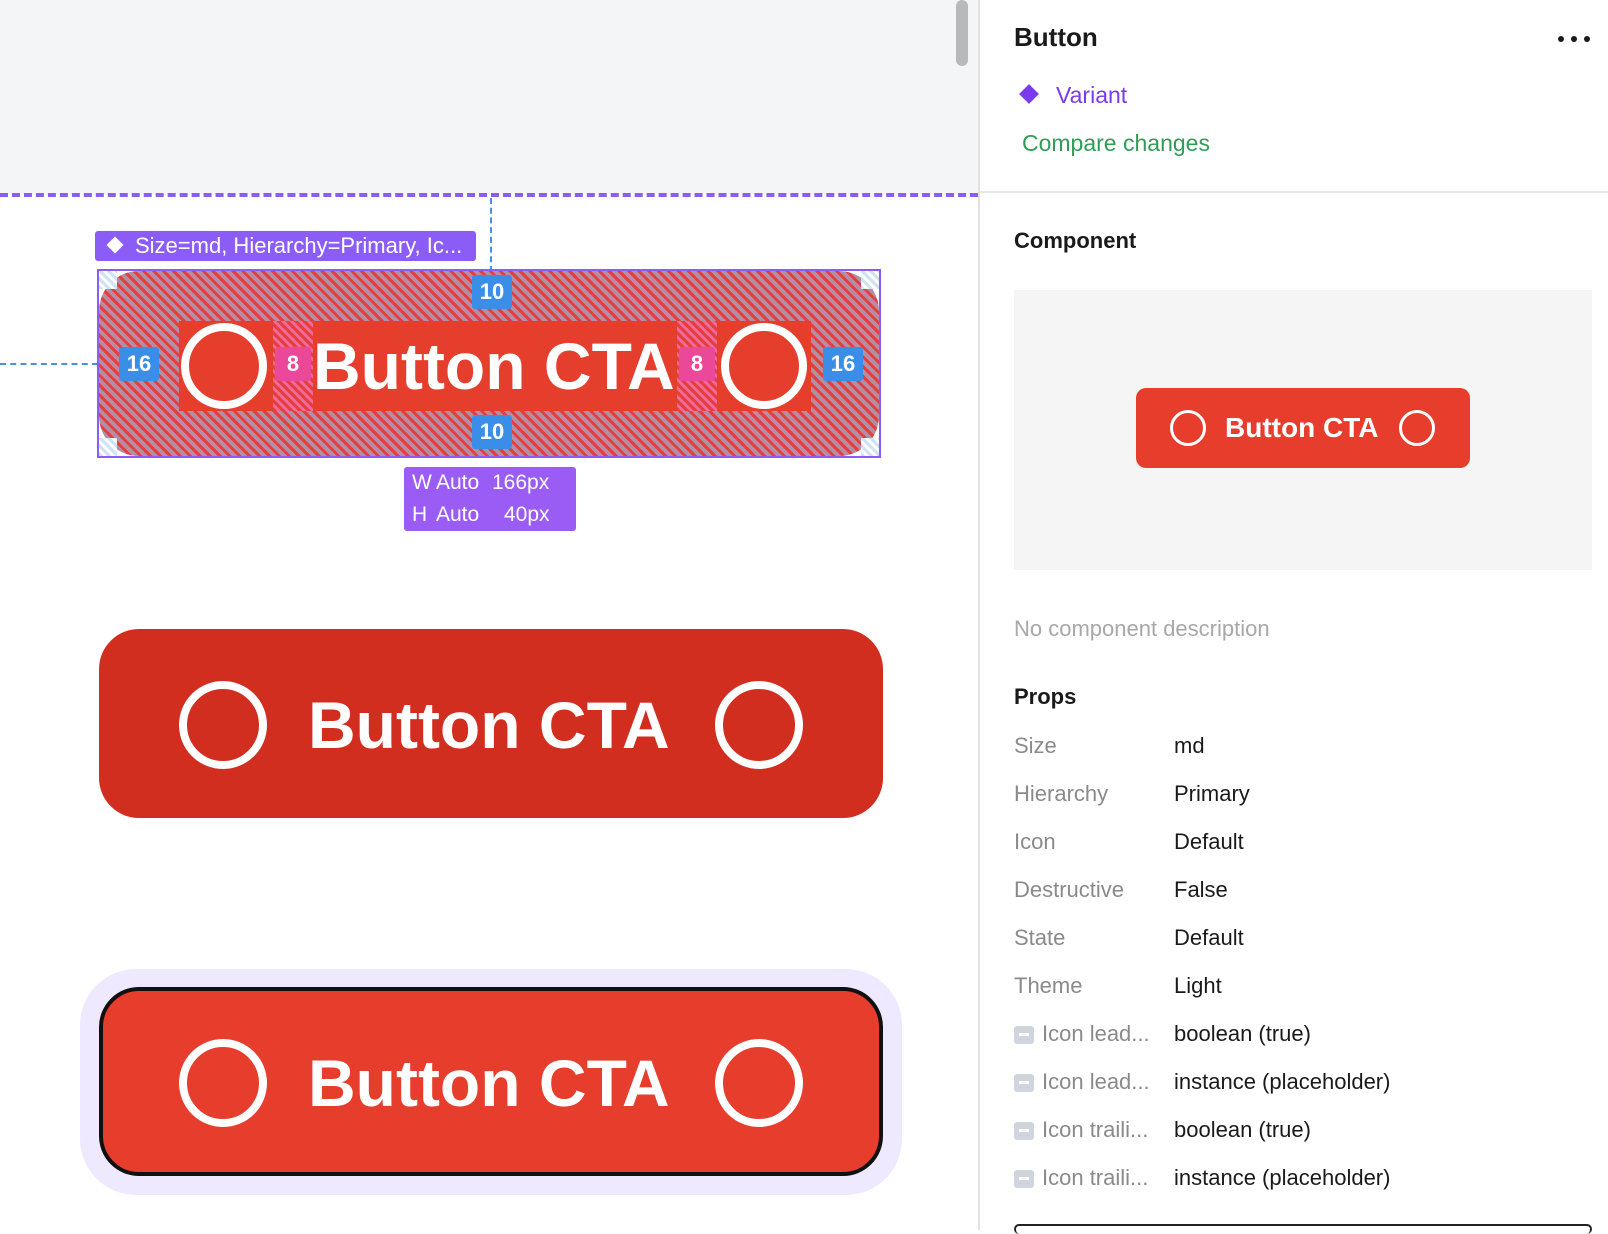 The image size is (1608, 1234). I want to click on variant-link: Variant, so click(1073, 95).